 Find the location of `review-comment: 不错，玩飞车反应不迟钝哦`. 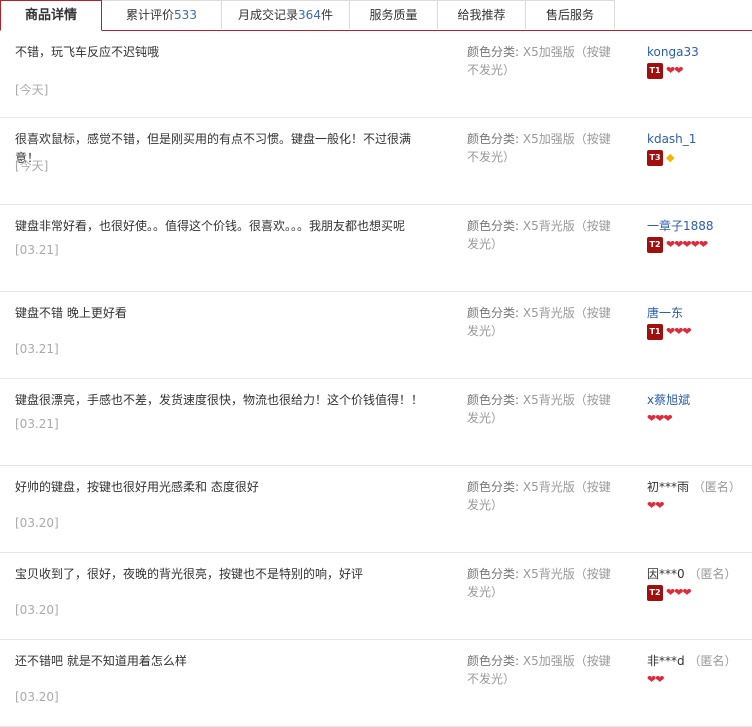

review-comment: 不错，玩飞车反应不迟钝哦 is located at coordinates (87, 52).